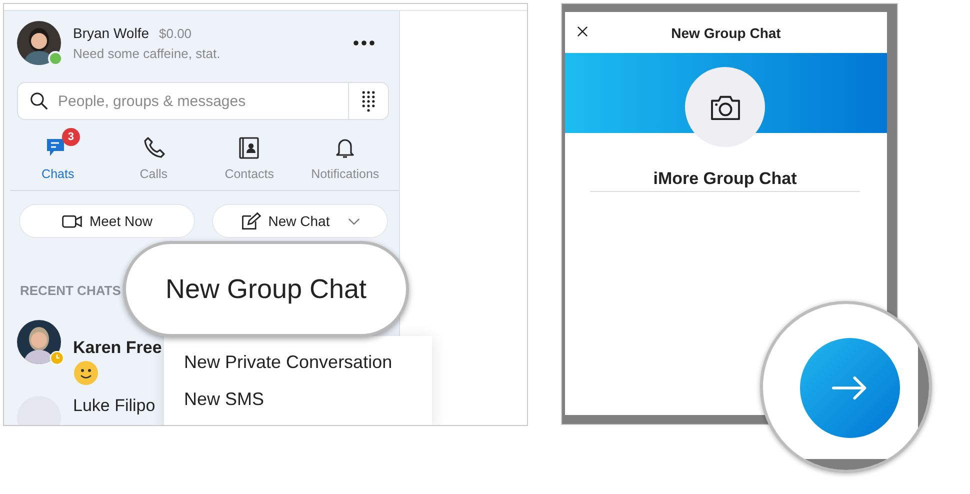 This screenshot has height=494, width=970. Describe the element at coordinates (117, 348) in the screenshot. I see `contact-name: Karen Free` at that location.